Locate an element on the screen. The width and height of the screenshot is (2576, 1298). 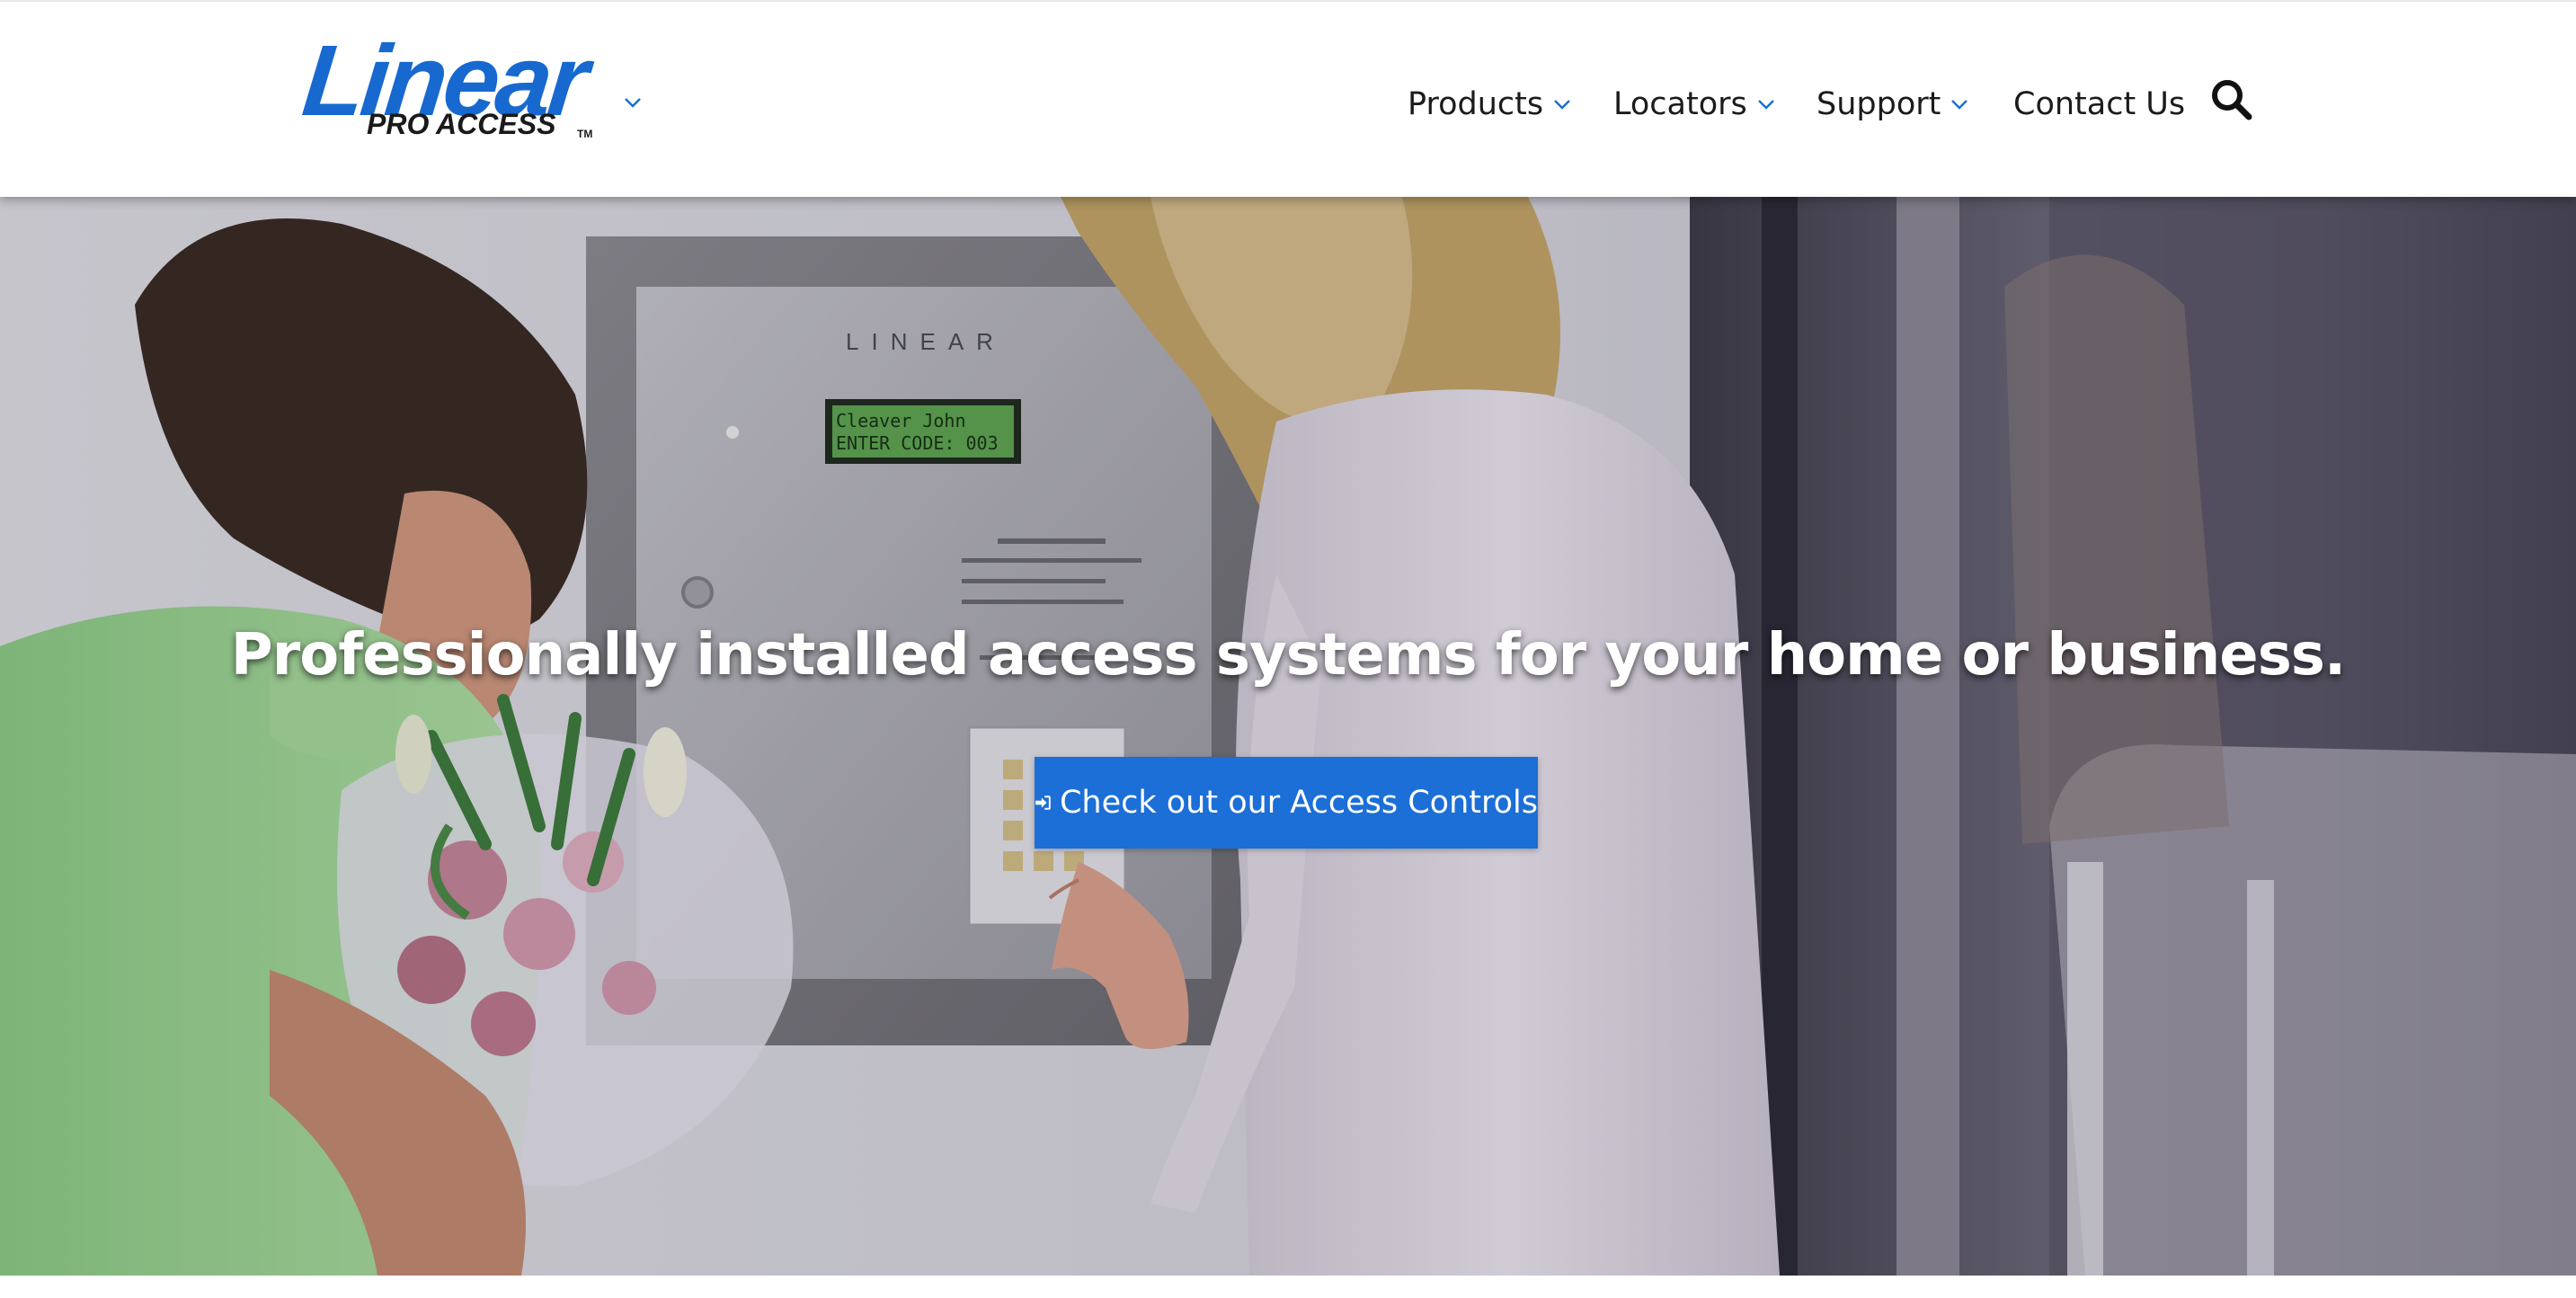
nav-label: Products is located at coordinates (1476, 104).